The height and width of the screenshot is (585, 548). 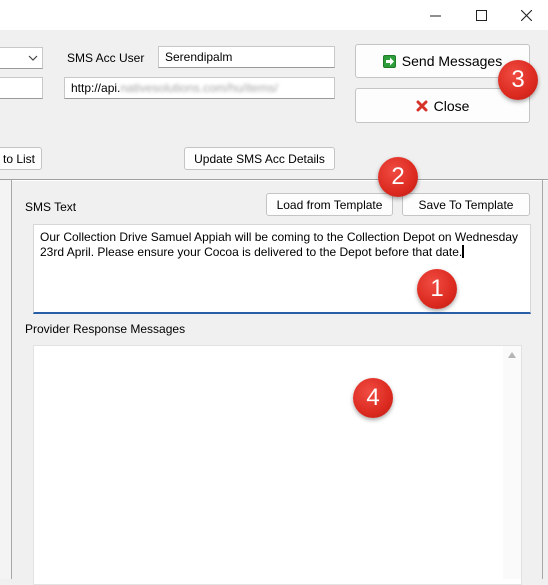 I want to click on annotation-badge-1: 1, so click(x=437, y=289).